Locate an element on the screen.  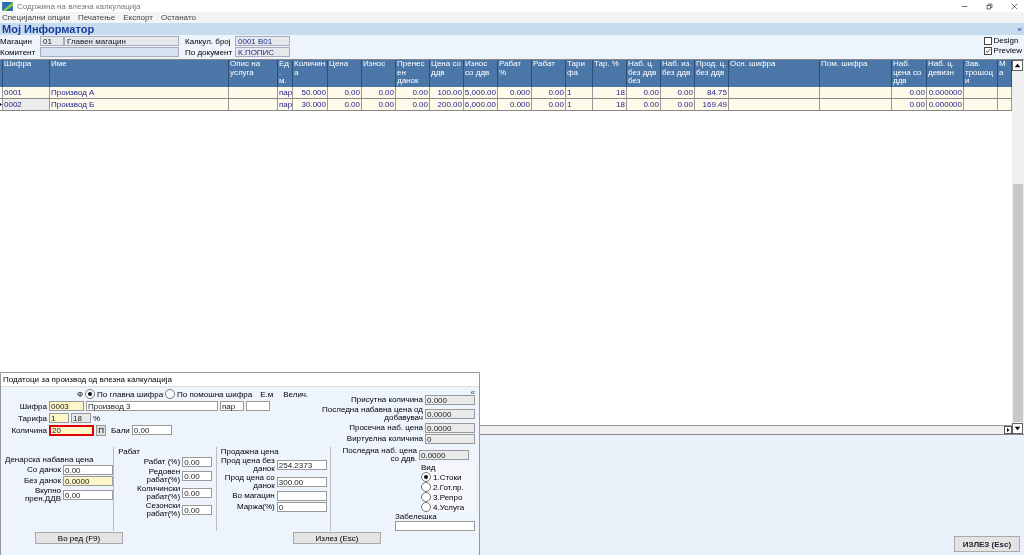
field-label: Редовен рабат(%) is located at coordinates (163, 476).